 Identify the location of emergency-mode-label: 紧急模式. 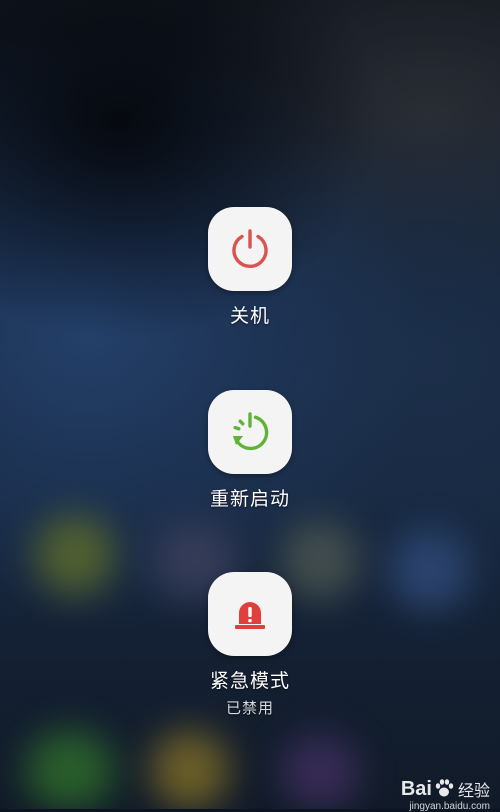
(249, 681).